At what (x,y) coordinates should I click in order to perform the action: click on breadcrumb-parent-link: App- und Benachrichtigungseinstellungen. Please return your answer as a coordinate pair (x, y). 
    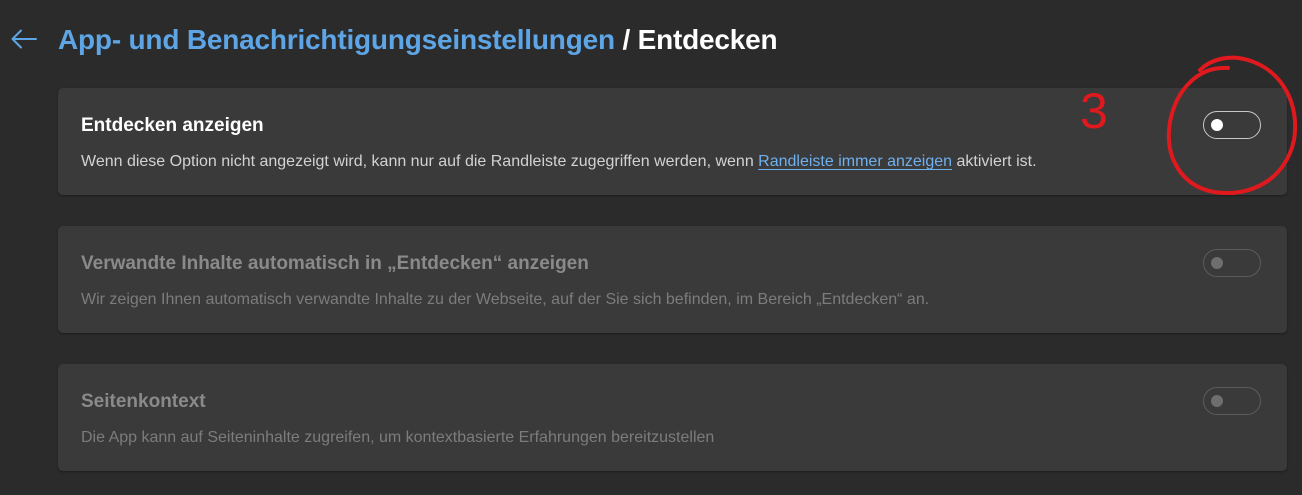
    Looking at the image, I should click on (336, 39).